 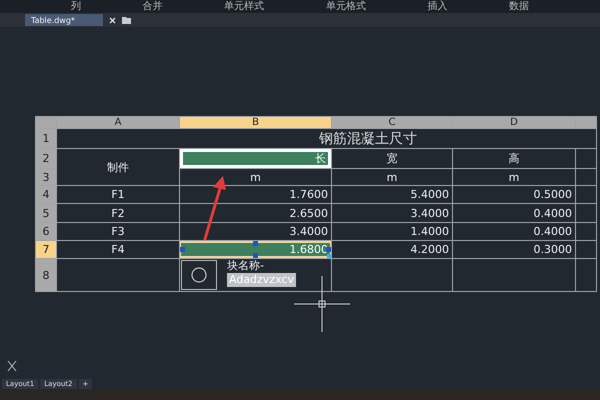 What do you see at coordinates (392, 158) in the screenshot?
I see `table-cell: 宽` at bounding box center [392, 158].